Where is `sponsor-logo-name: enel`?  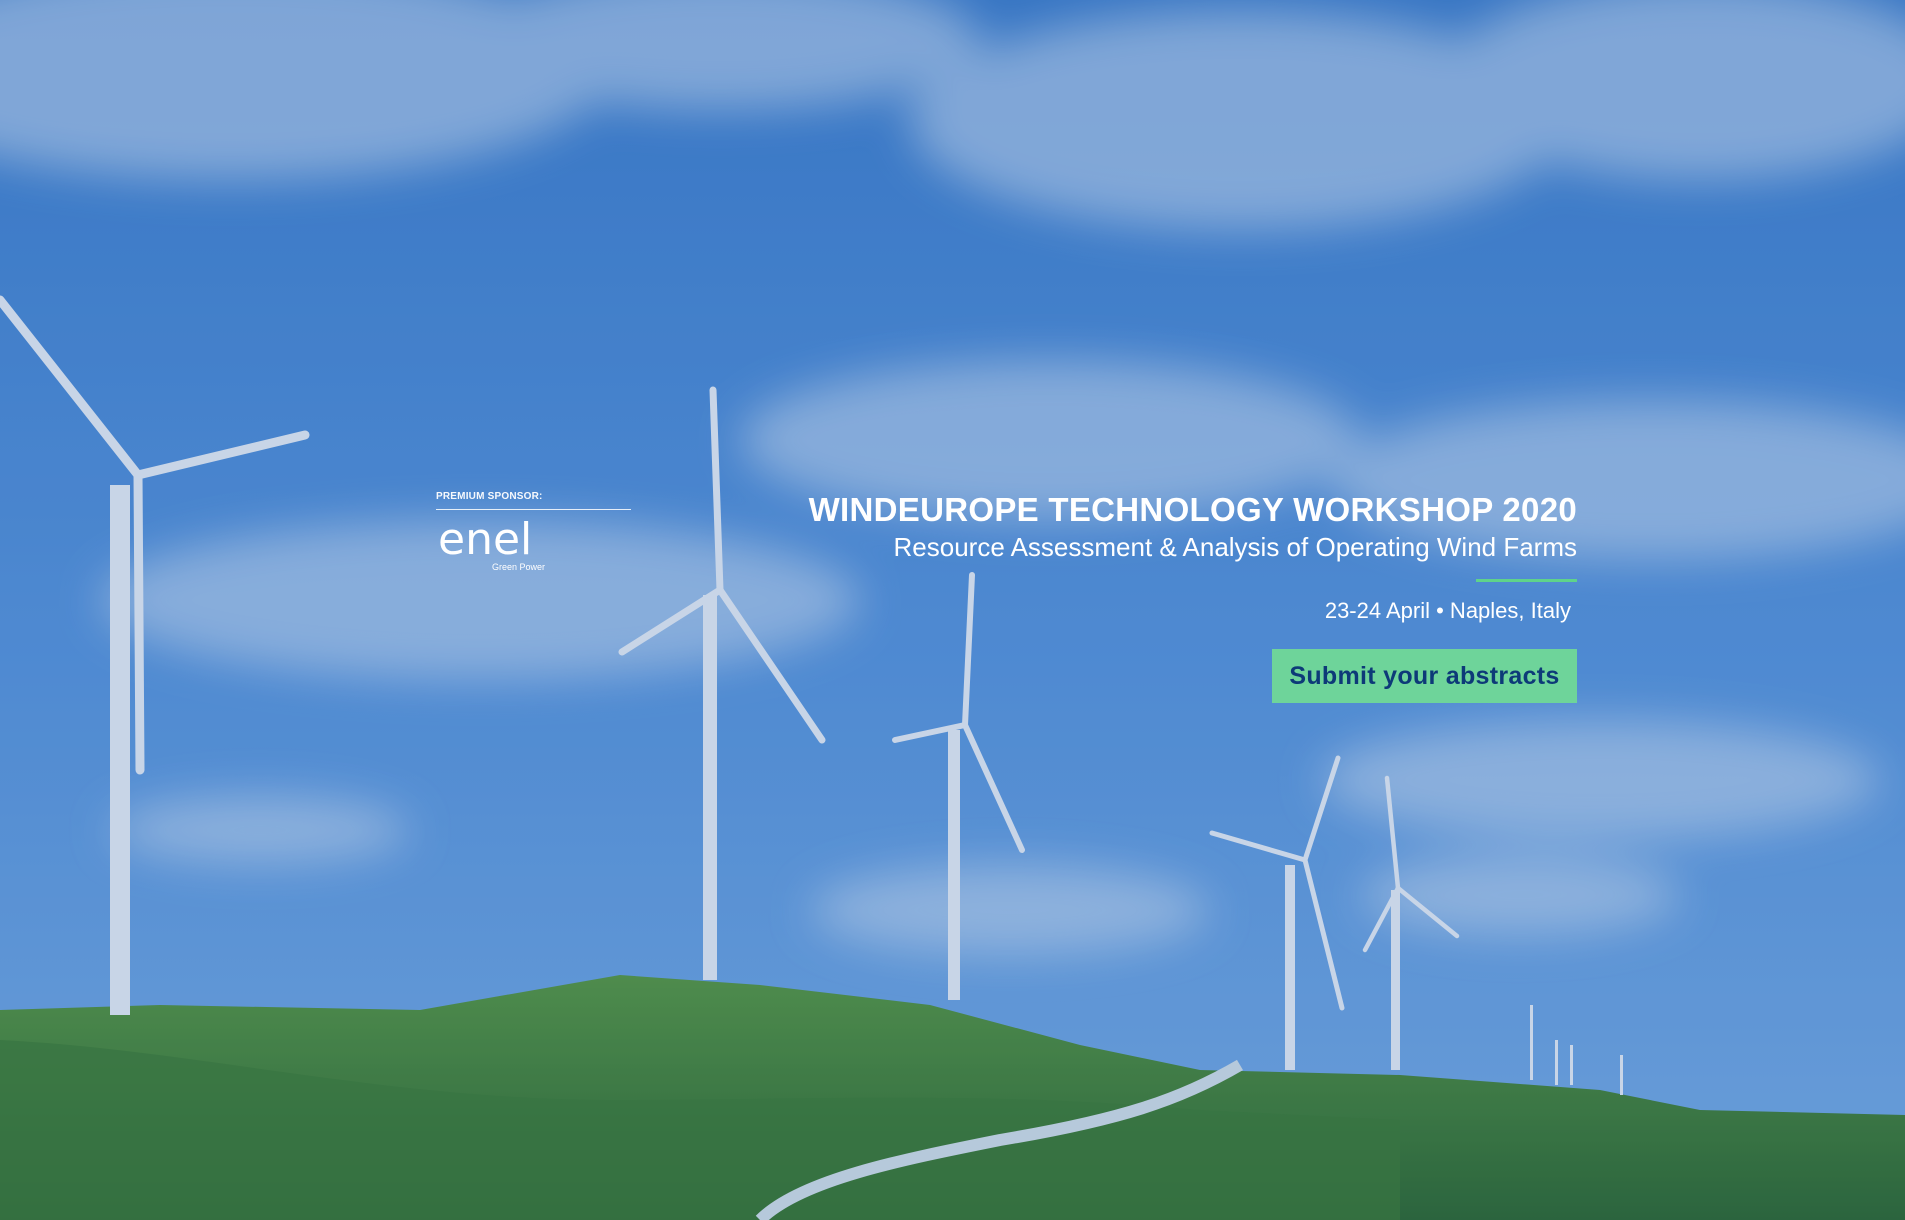
sponsor-logo-name: enel is located at coordinates (485, 540).